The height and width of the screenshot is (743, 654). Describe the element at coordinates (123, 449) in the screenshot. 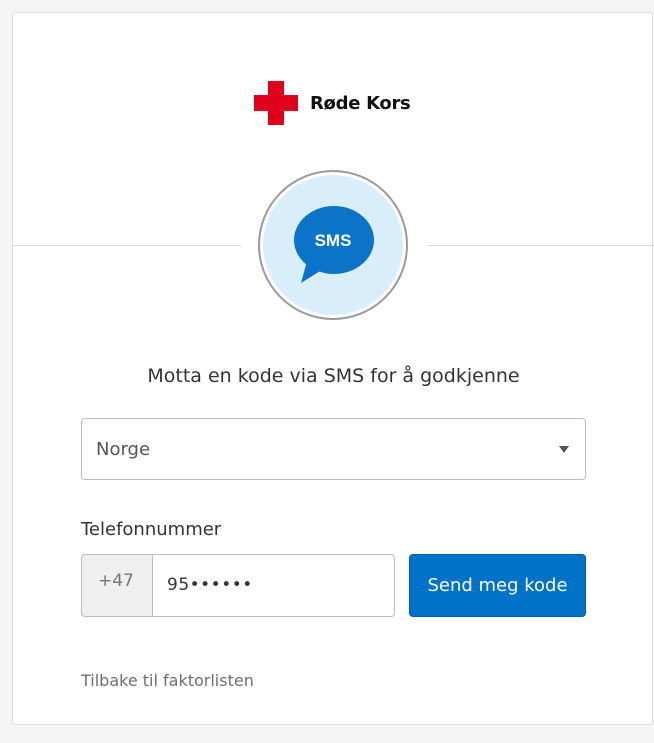

I see `country-selected-value: Norge` at that location.